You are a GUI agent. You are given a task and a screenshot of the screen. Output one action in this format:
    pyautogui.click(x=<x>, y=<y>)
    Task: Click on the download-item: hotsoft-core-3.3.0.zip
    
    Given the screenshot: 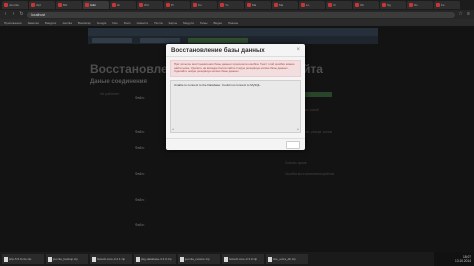 What is the action you would take?
    pyautogui.click(x=243, y=259)
    